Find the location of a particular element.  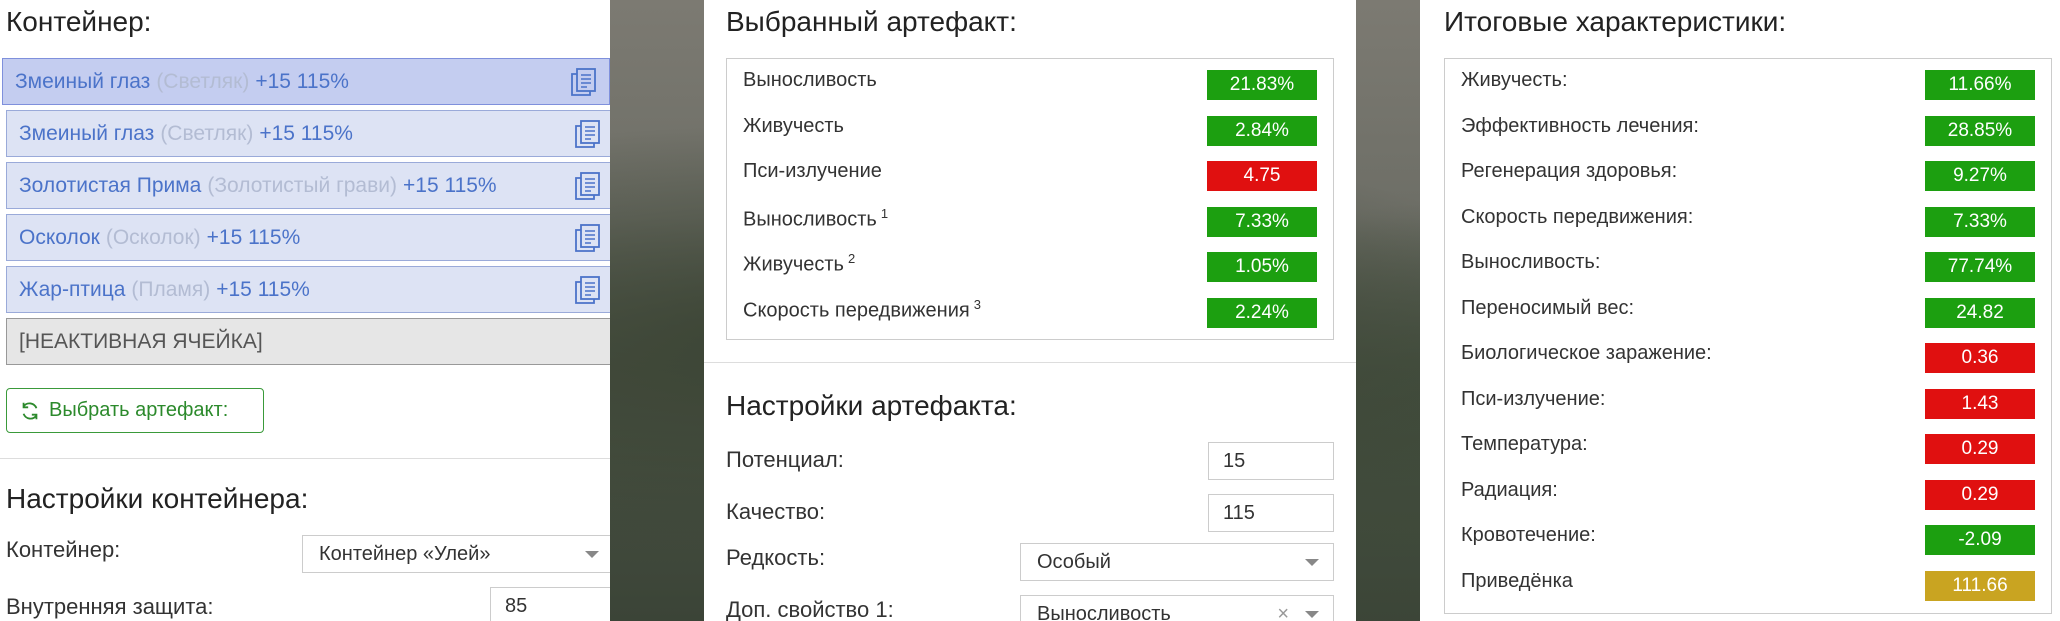

rarity-value: Особый is located at coordinates (1074, 561).